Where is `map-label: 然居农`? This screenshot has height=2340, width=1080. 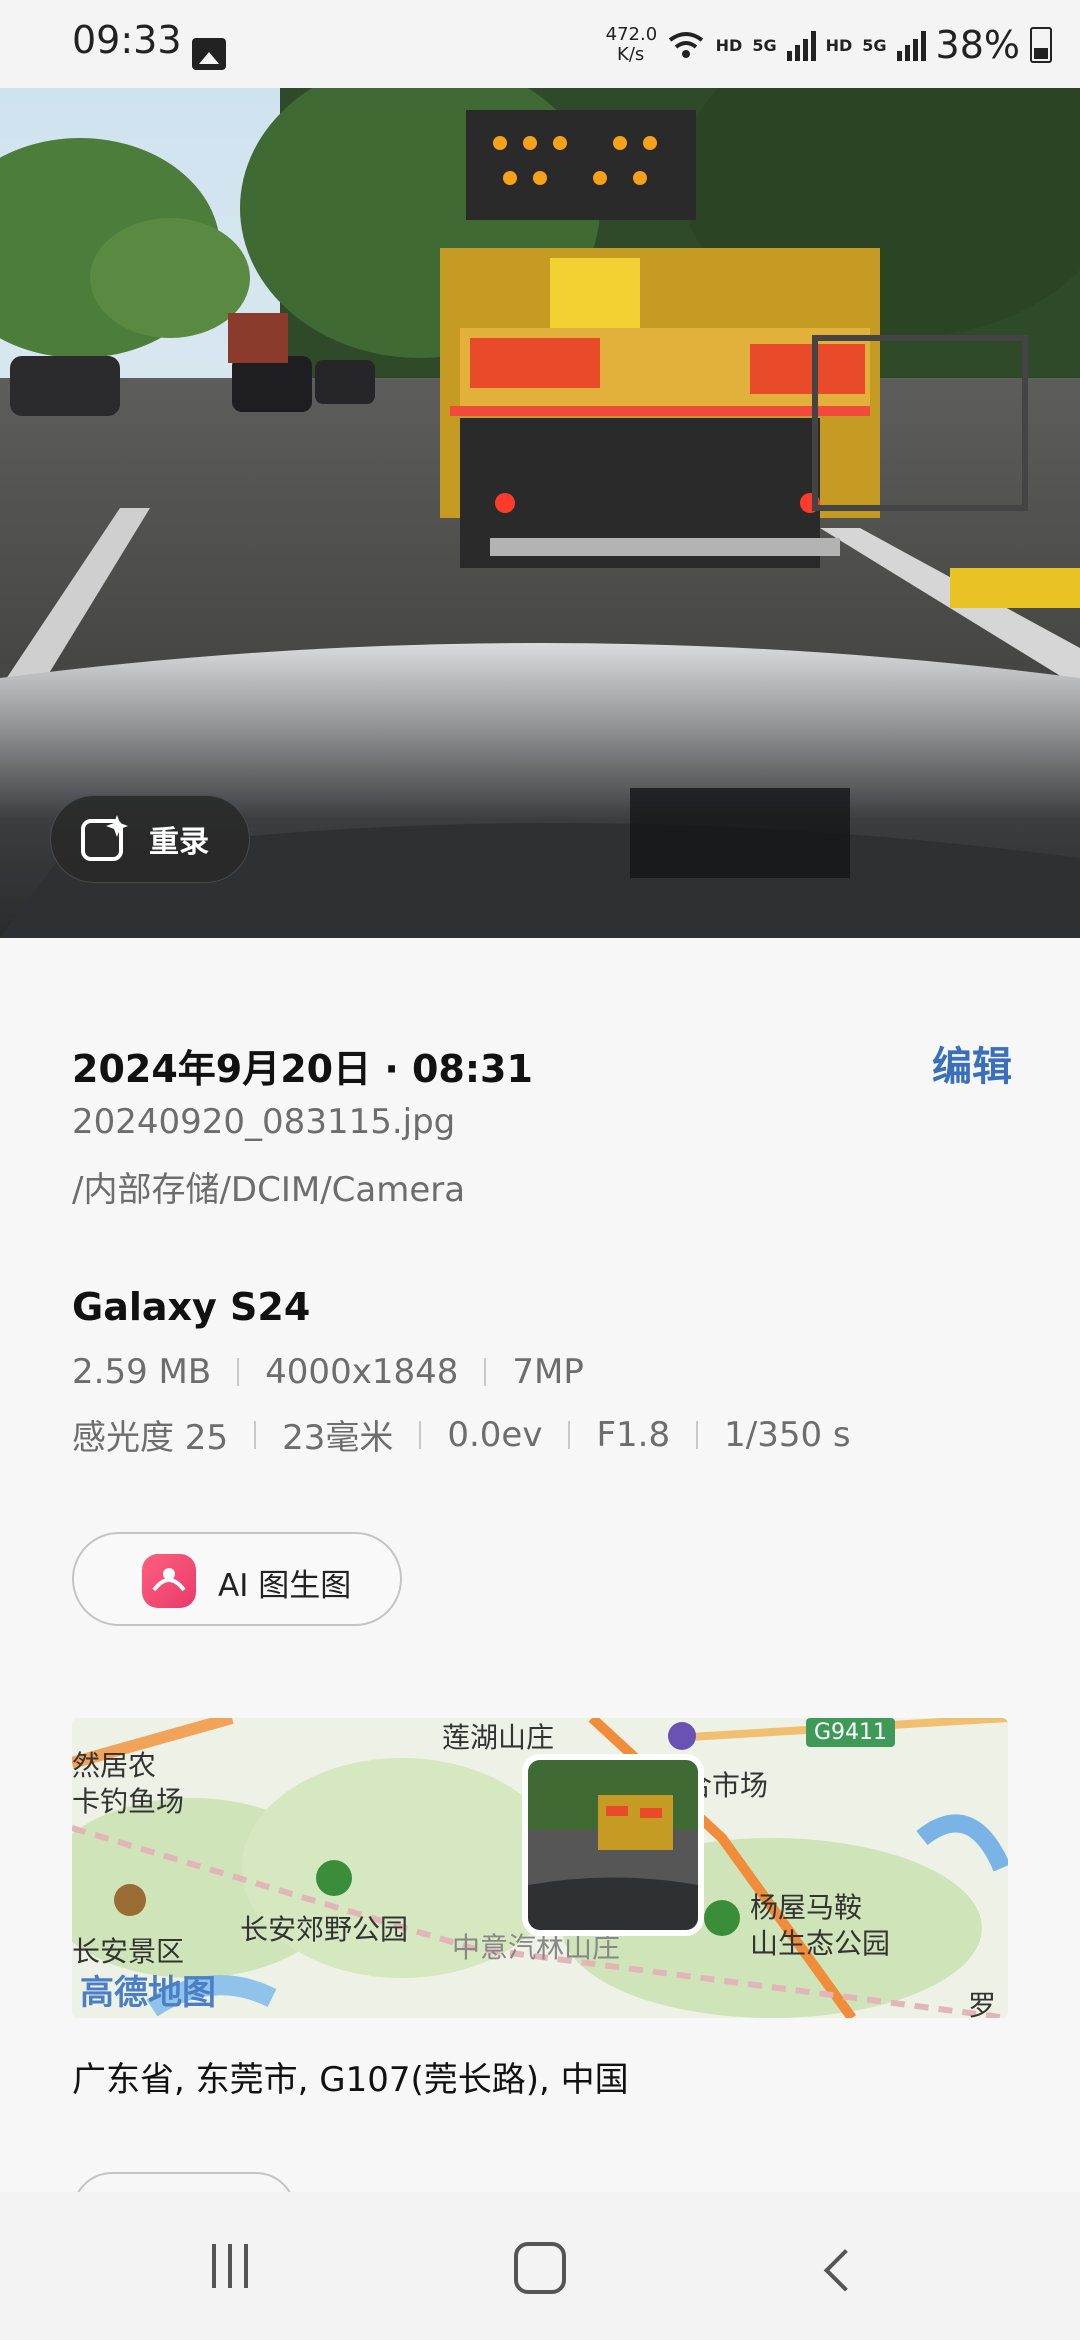
map-label: 然居农 is located at coordinates (114, 1765).